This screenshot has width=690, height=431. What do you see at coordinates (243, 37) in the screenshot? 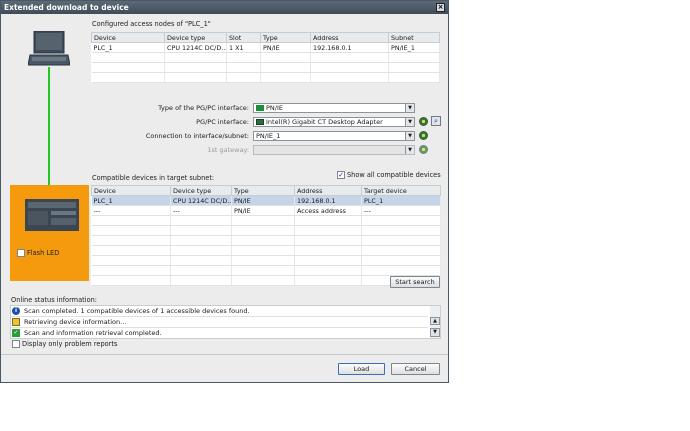
I see `col-slot: Slot` at bounding box center [243, 37].